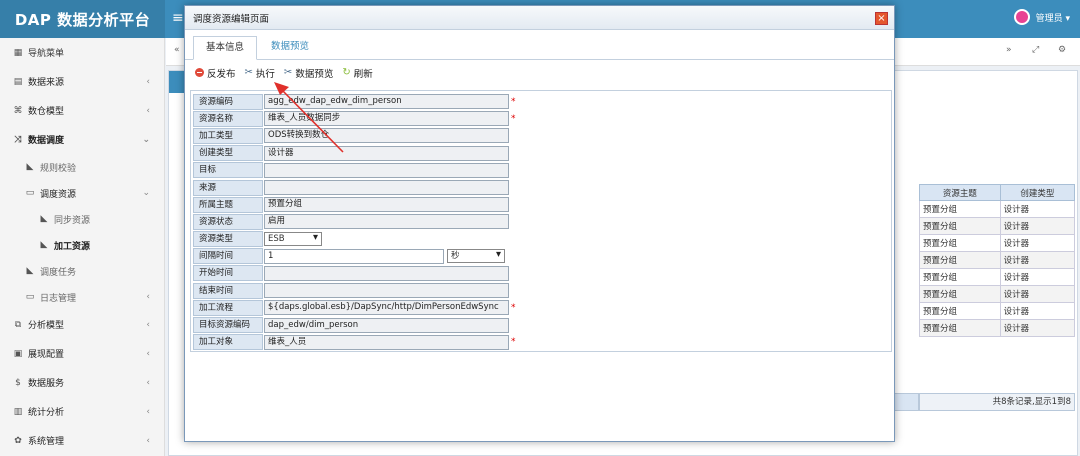 The width and height of the screenshot is (1080, 456). I want to click on interval-field: 1, so click(354, 256).